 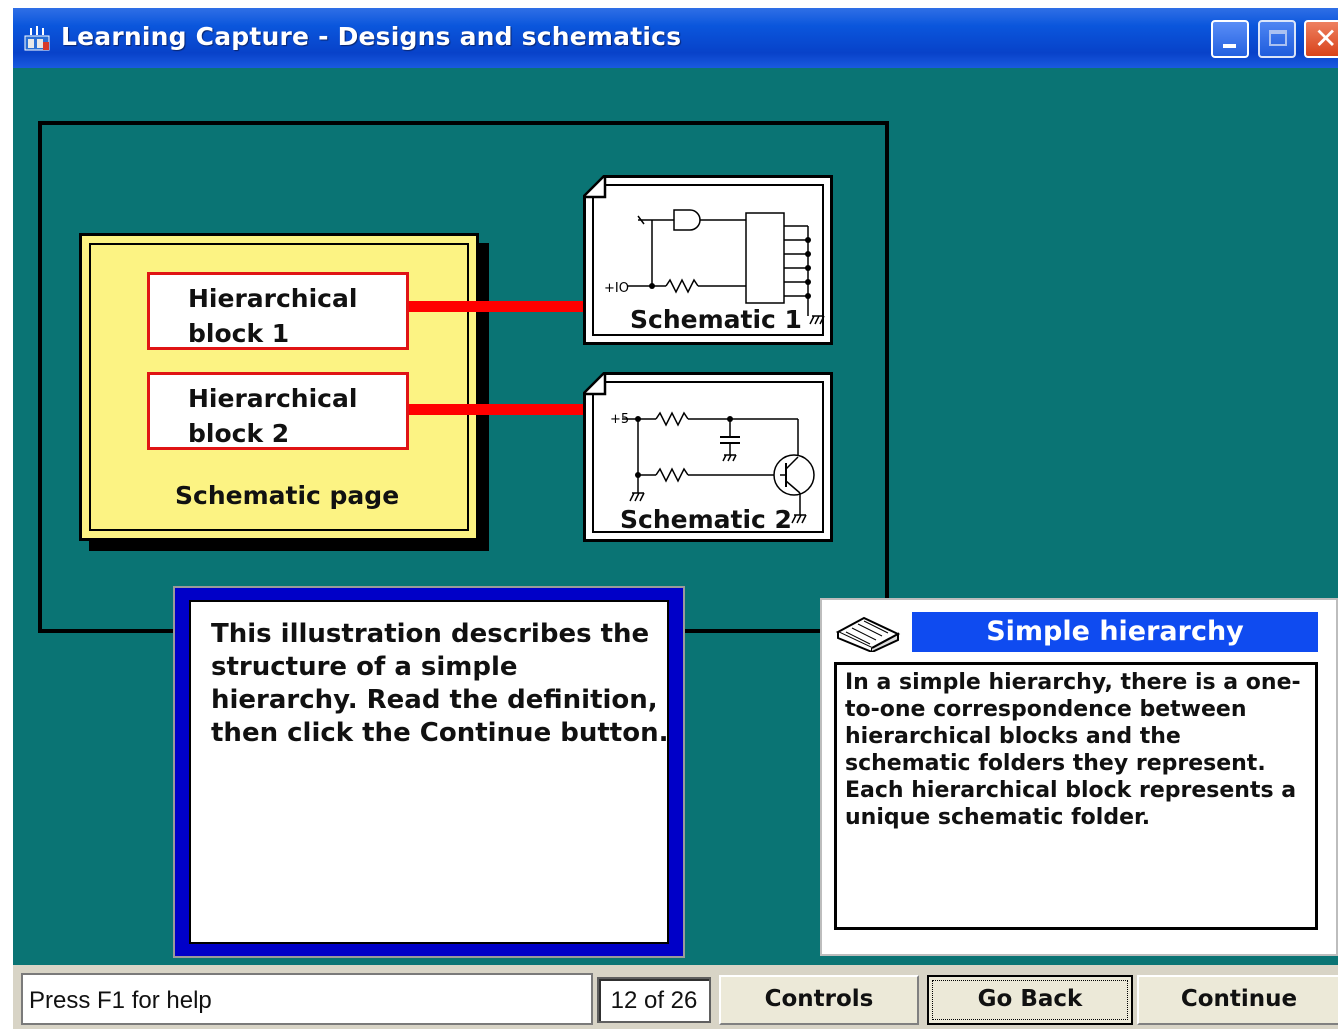 What do you see at coordinates (287, 495) in the screenshot?
I see `schematic-page-label: Schematic page` at bounding box center [287, 495].